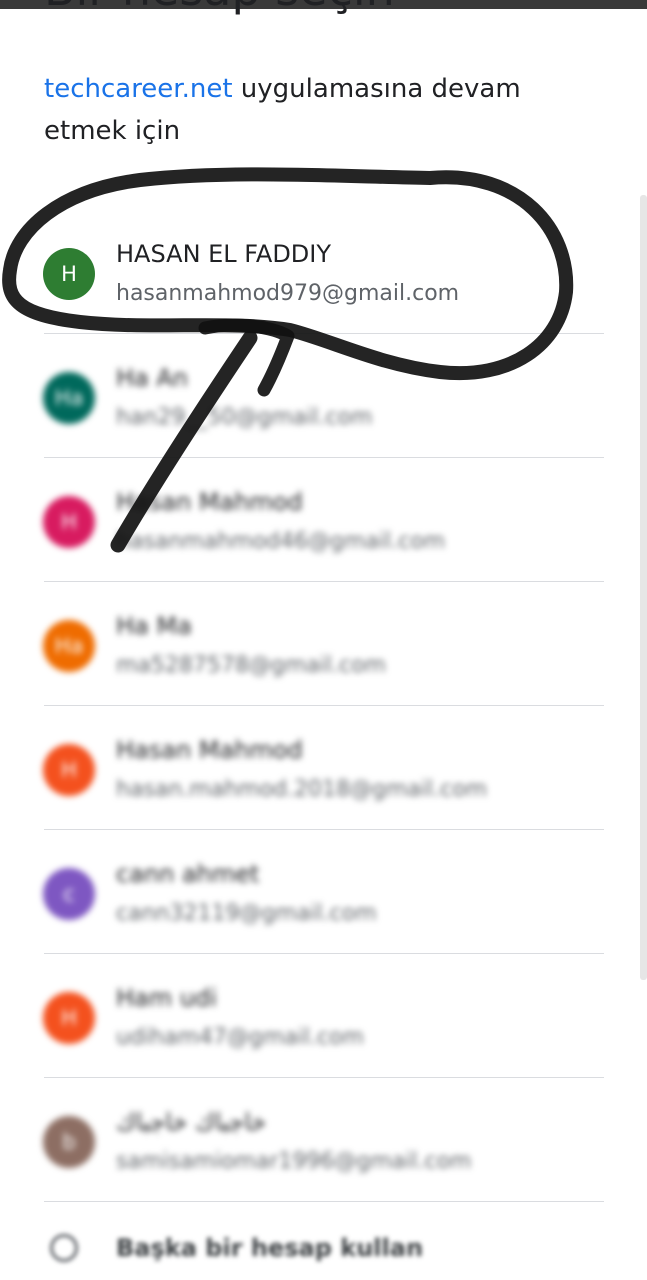  I want to click on person-add-icon, so click(64, 1248).